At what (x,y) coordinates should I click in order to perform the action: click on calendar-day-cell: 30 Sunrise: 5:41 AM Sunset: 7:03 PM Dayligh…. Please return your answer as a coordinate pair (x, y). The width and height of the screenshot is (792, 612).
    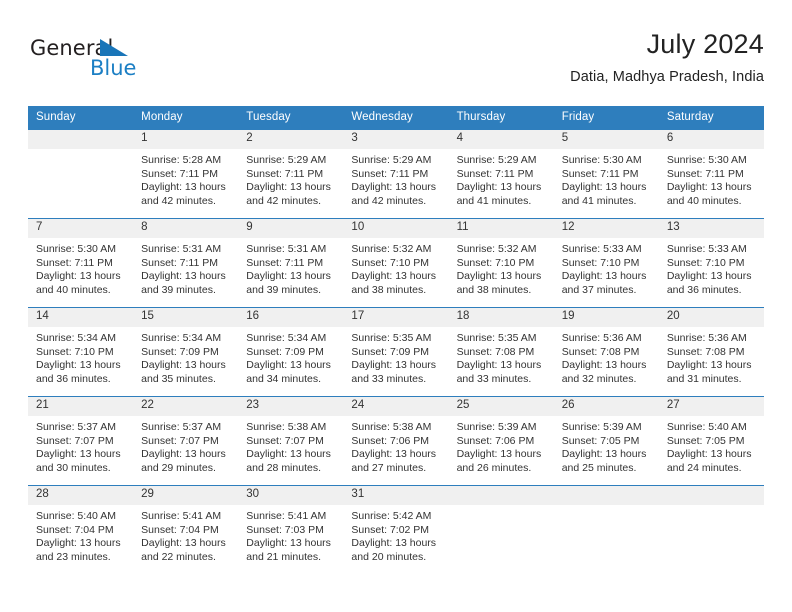
    Looking at the image, I should click on (291, 529).